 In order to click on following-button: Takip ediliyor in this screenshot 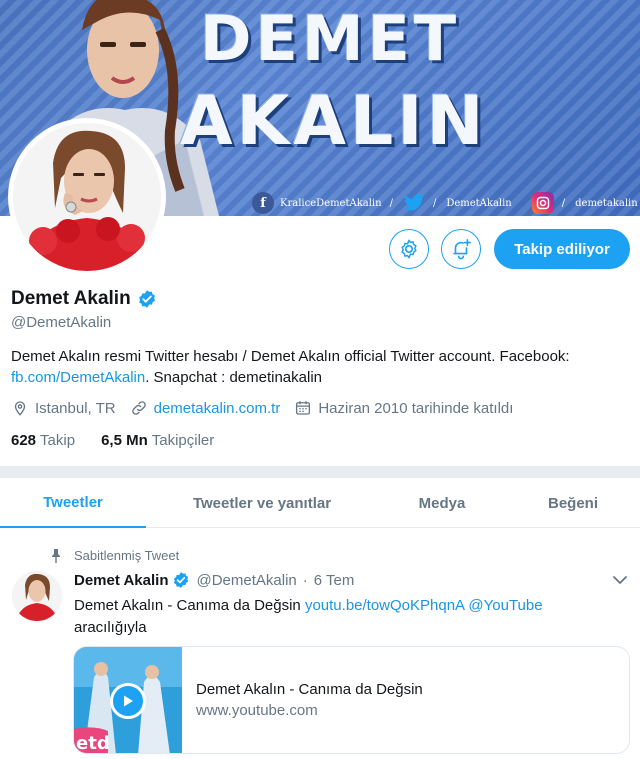, I will do `click(562, 249)`.